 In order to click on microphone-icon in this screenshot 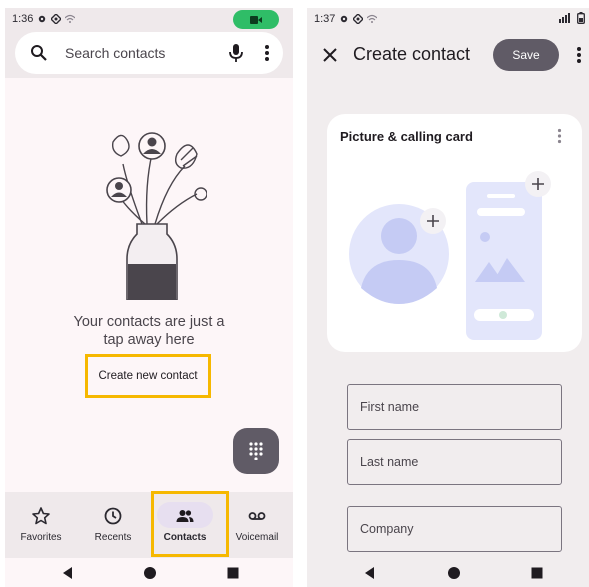, I will do `click(236, 53)`.